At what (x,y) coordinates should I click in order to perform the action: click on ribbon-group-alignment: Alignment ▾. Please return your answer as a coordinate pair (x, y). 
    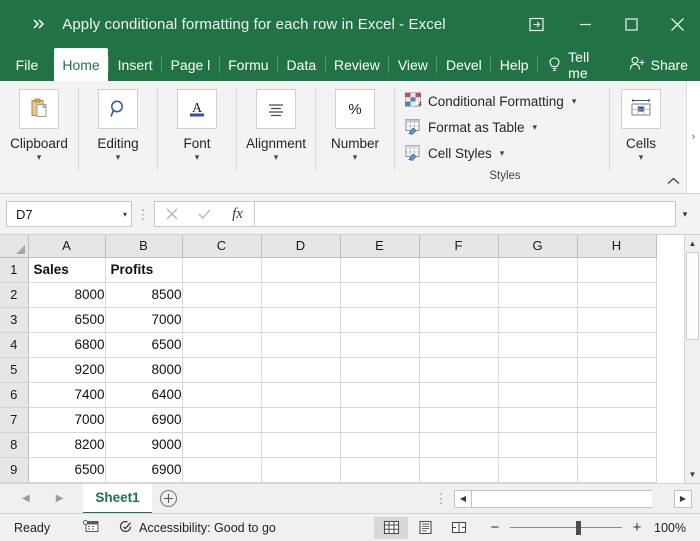
    Looking at the image, I should click on (276, 137).